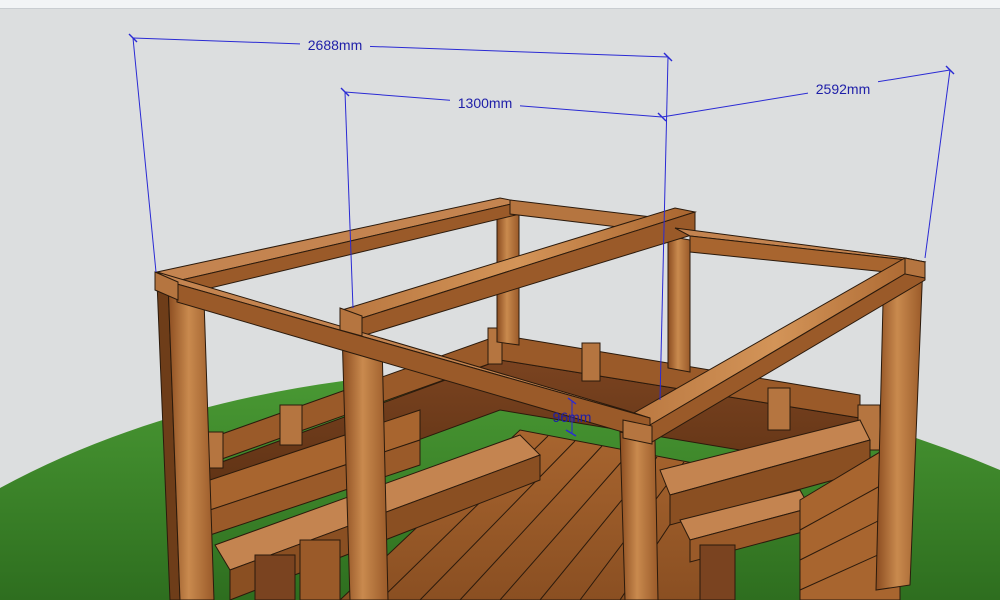 The height and width of the screenshot is (600, 1000). Describe the element at coordinates (639, 515) in the screenshot. I see `post-front-corner` at that location.